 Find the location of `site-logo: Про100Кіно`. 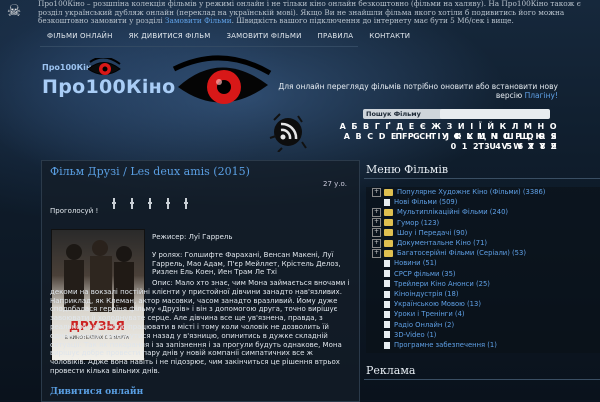

site-logo: Про100Кіно is located at coordinates (108, 87).